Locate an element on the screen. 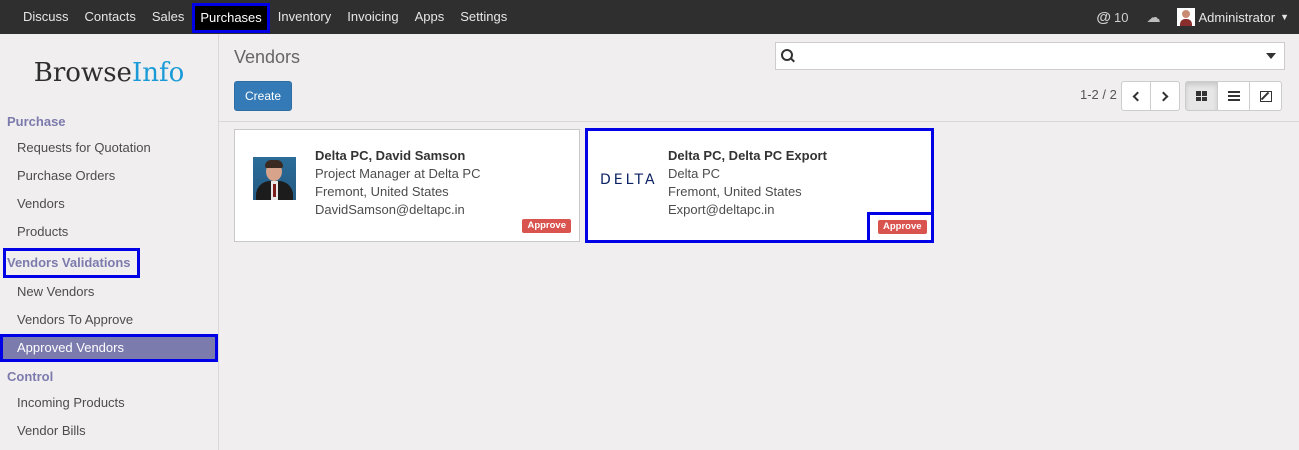 This screenshot has width=1299, height=450. delta-logo: DELTA is located at coordinates (629, 180).